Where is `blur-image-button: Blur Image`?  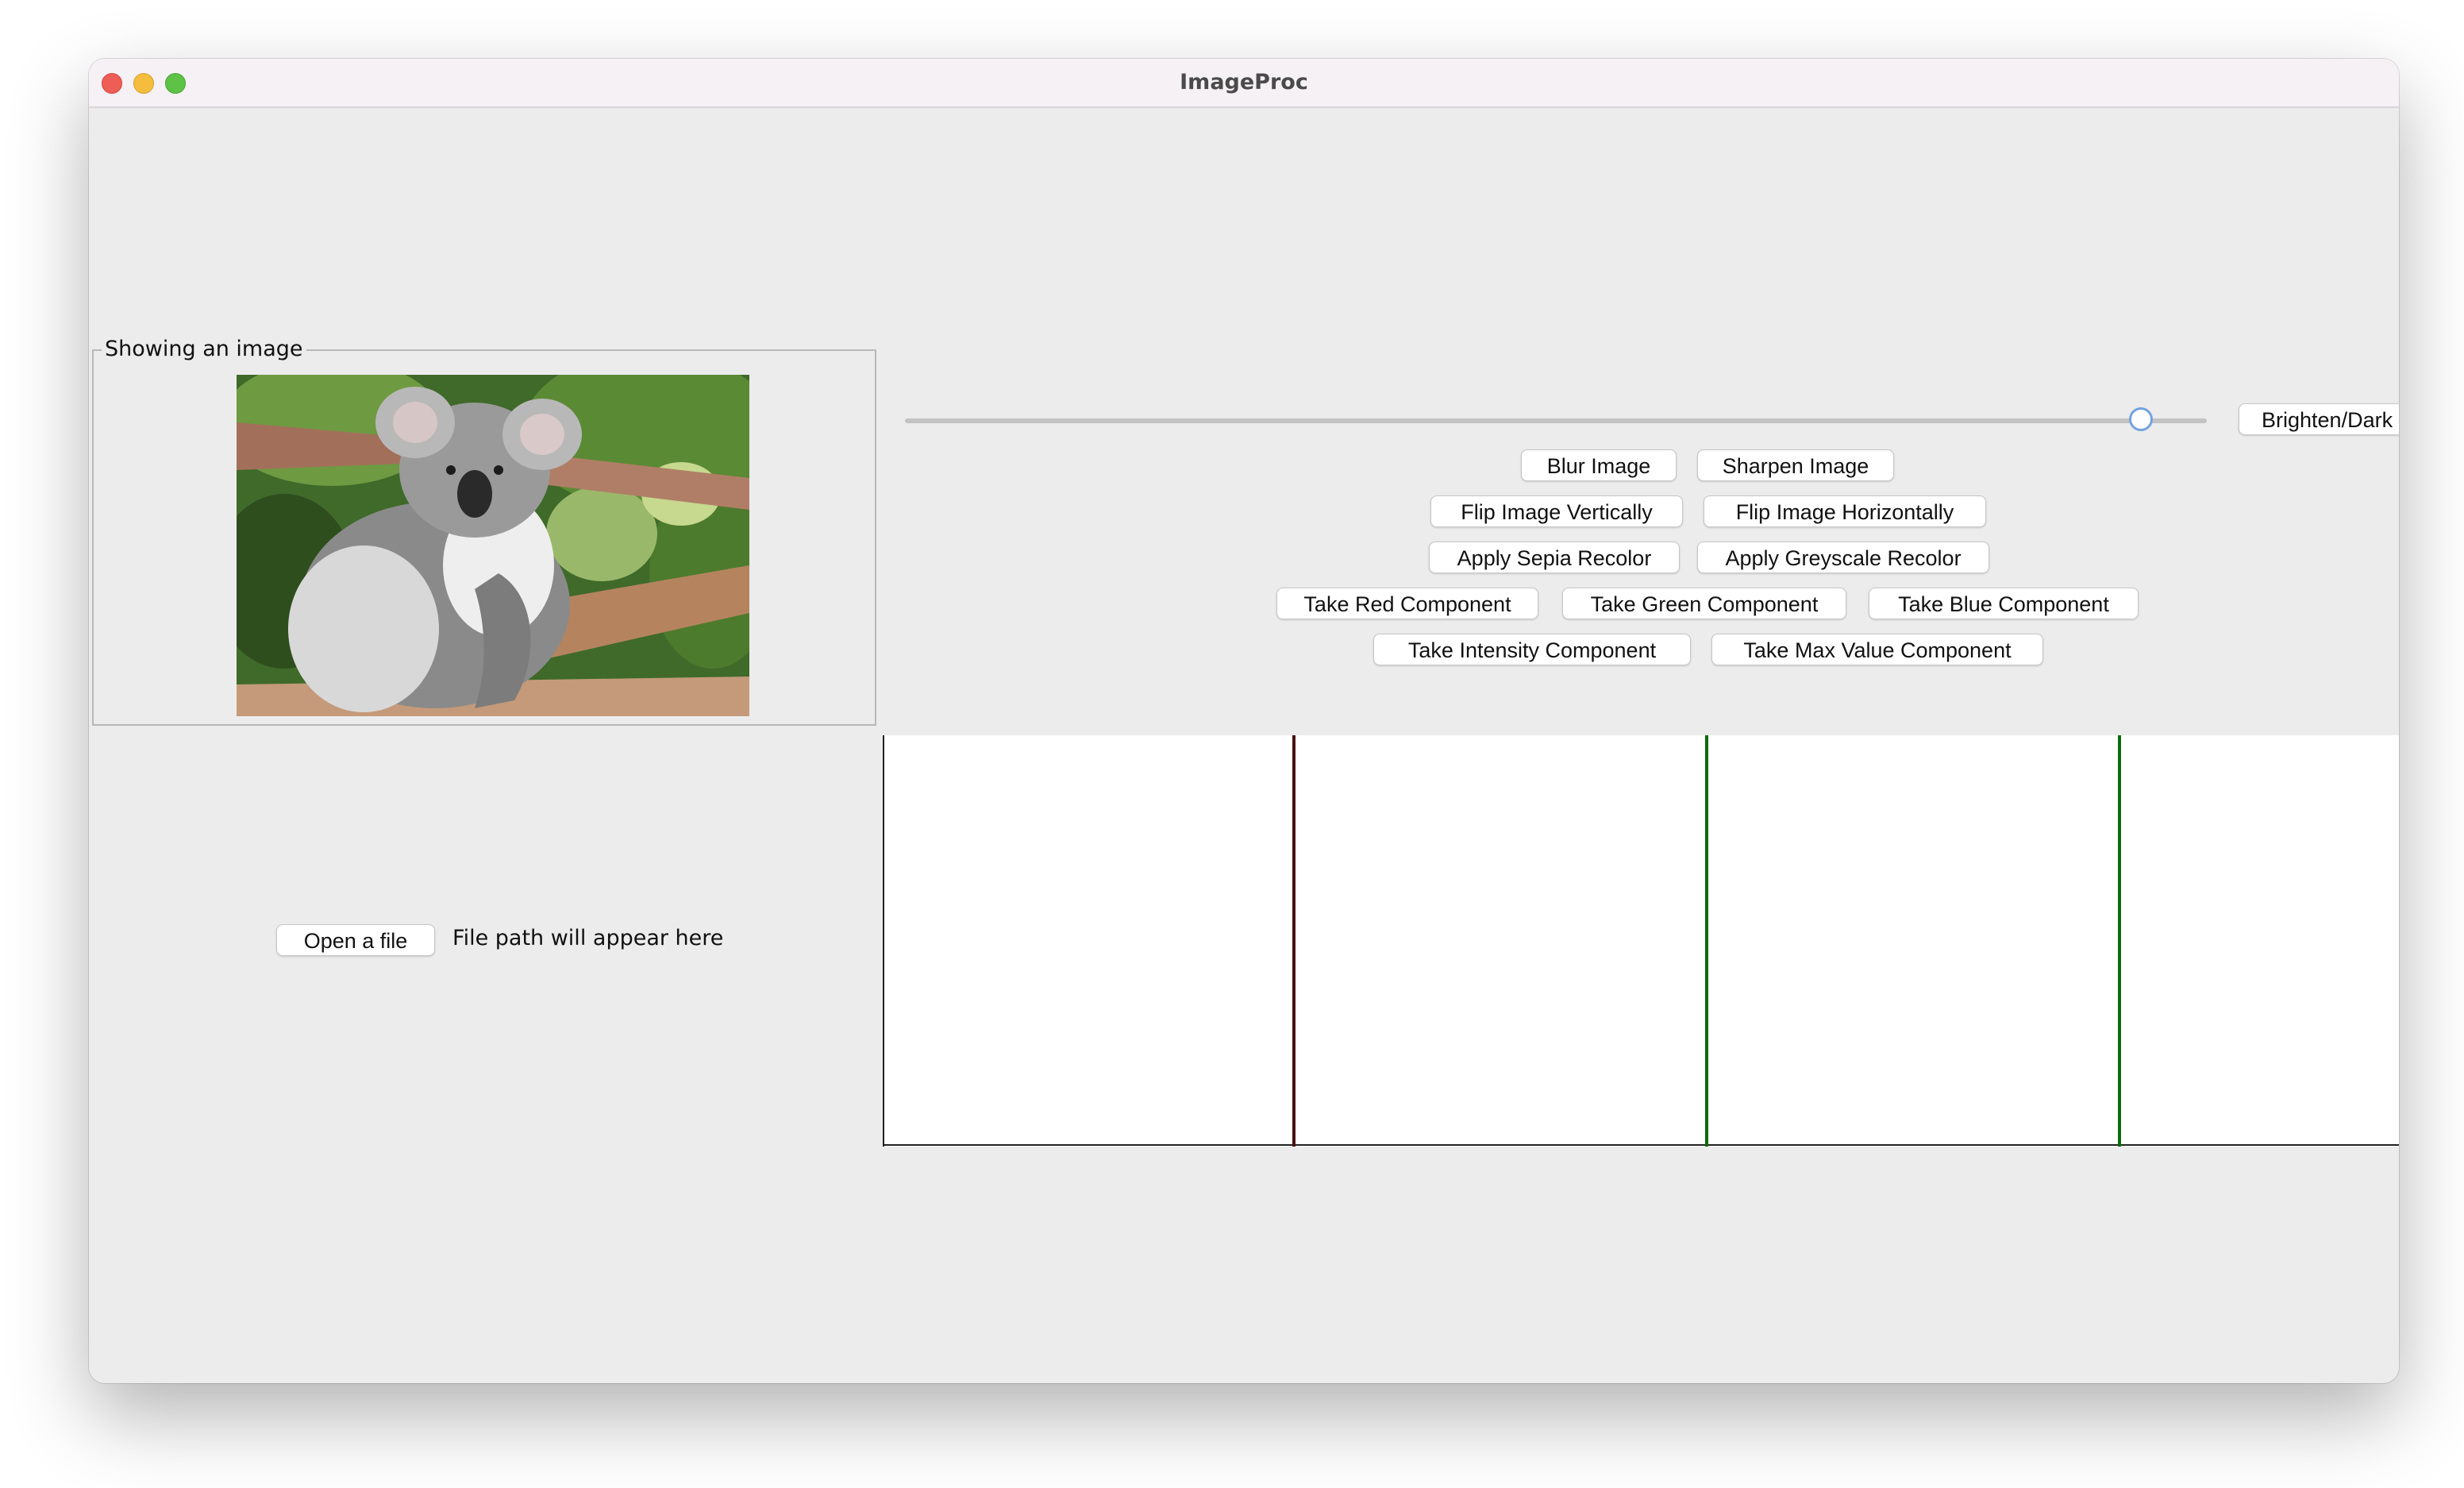
blur-image-button: Blur Image is located at coordinates (1599, 465).